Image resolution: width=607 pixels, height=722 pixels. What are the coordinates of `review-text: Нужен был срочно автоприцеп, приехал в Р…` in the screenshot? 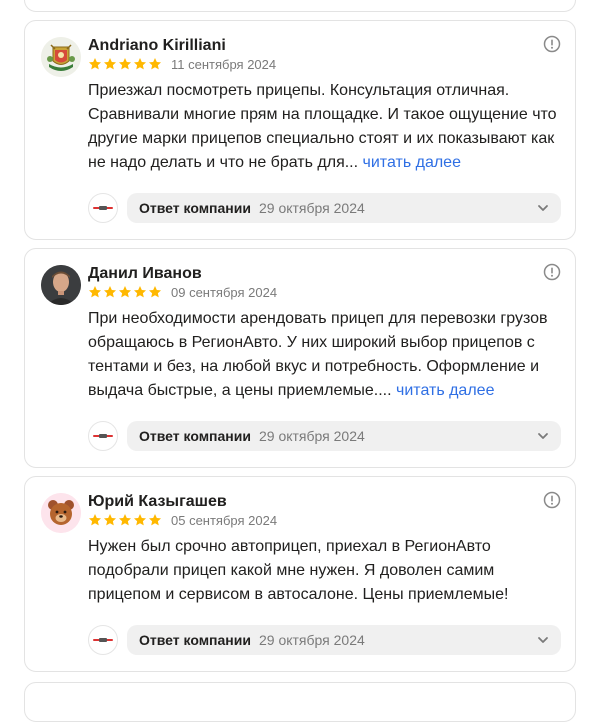 It's located at (325, 571).